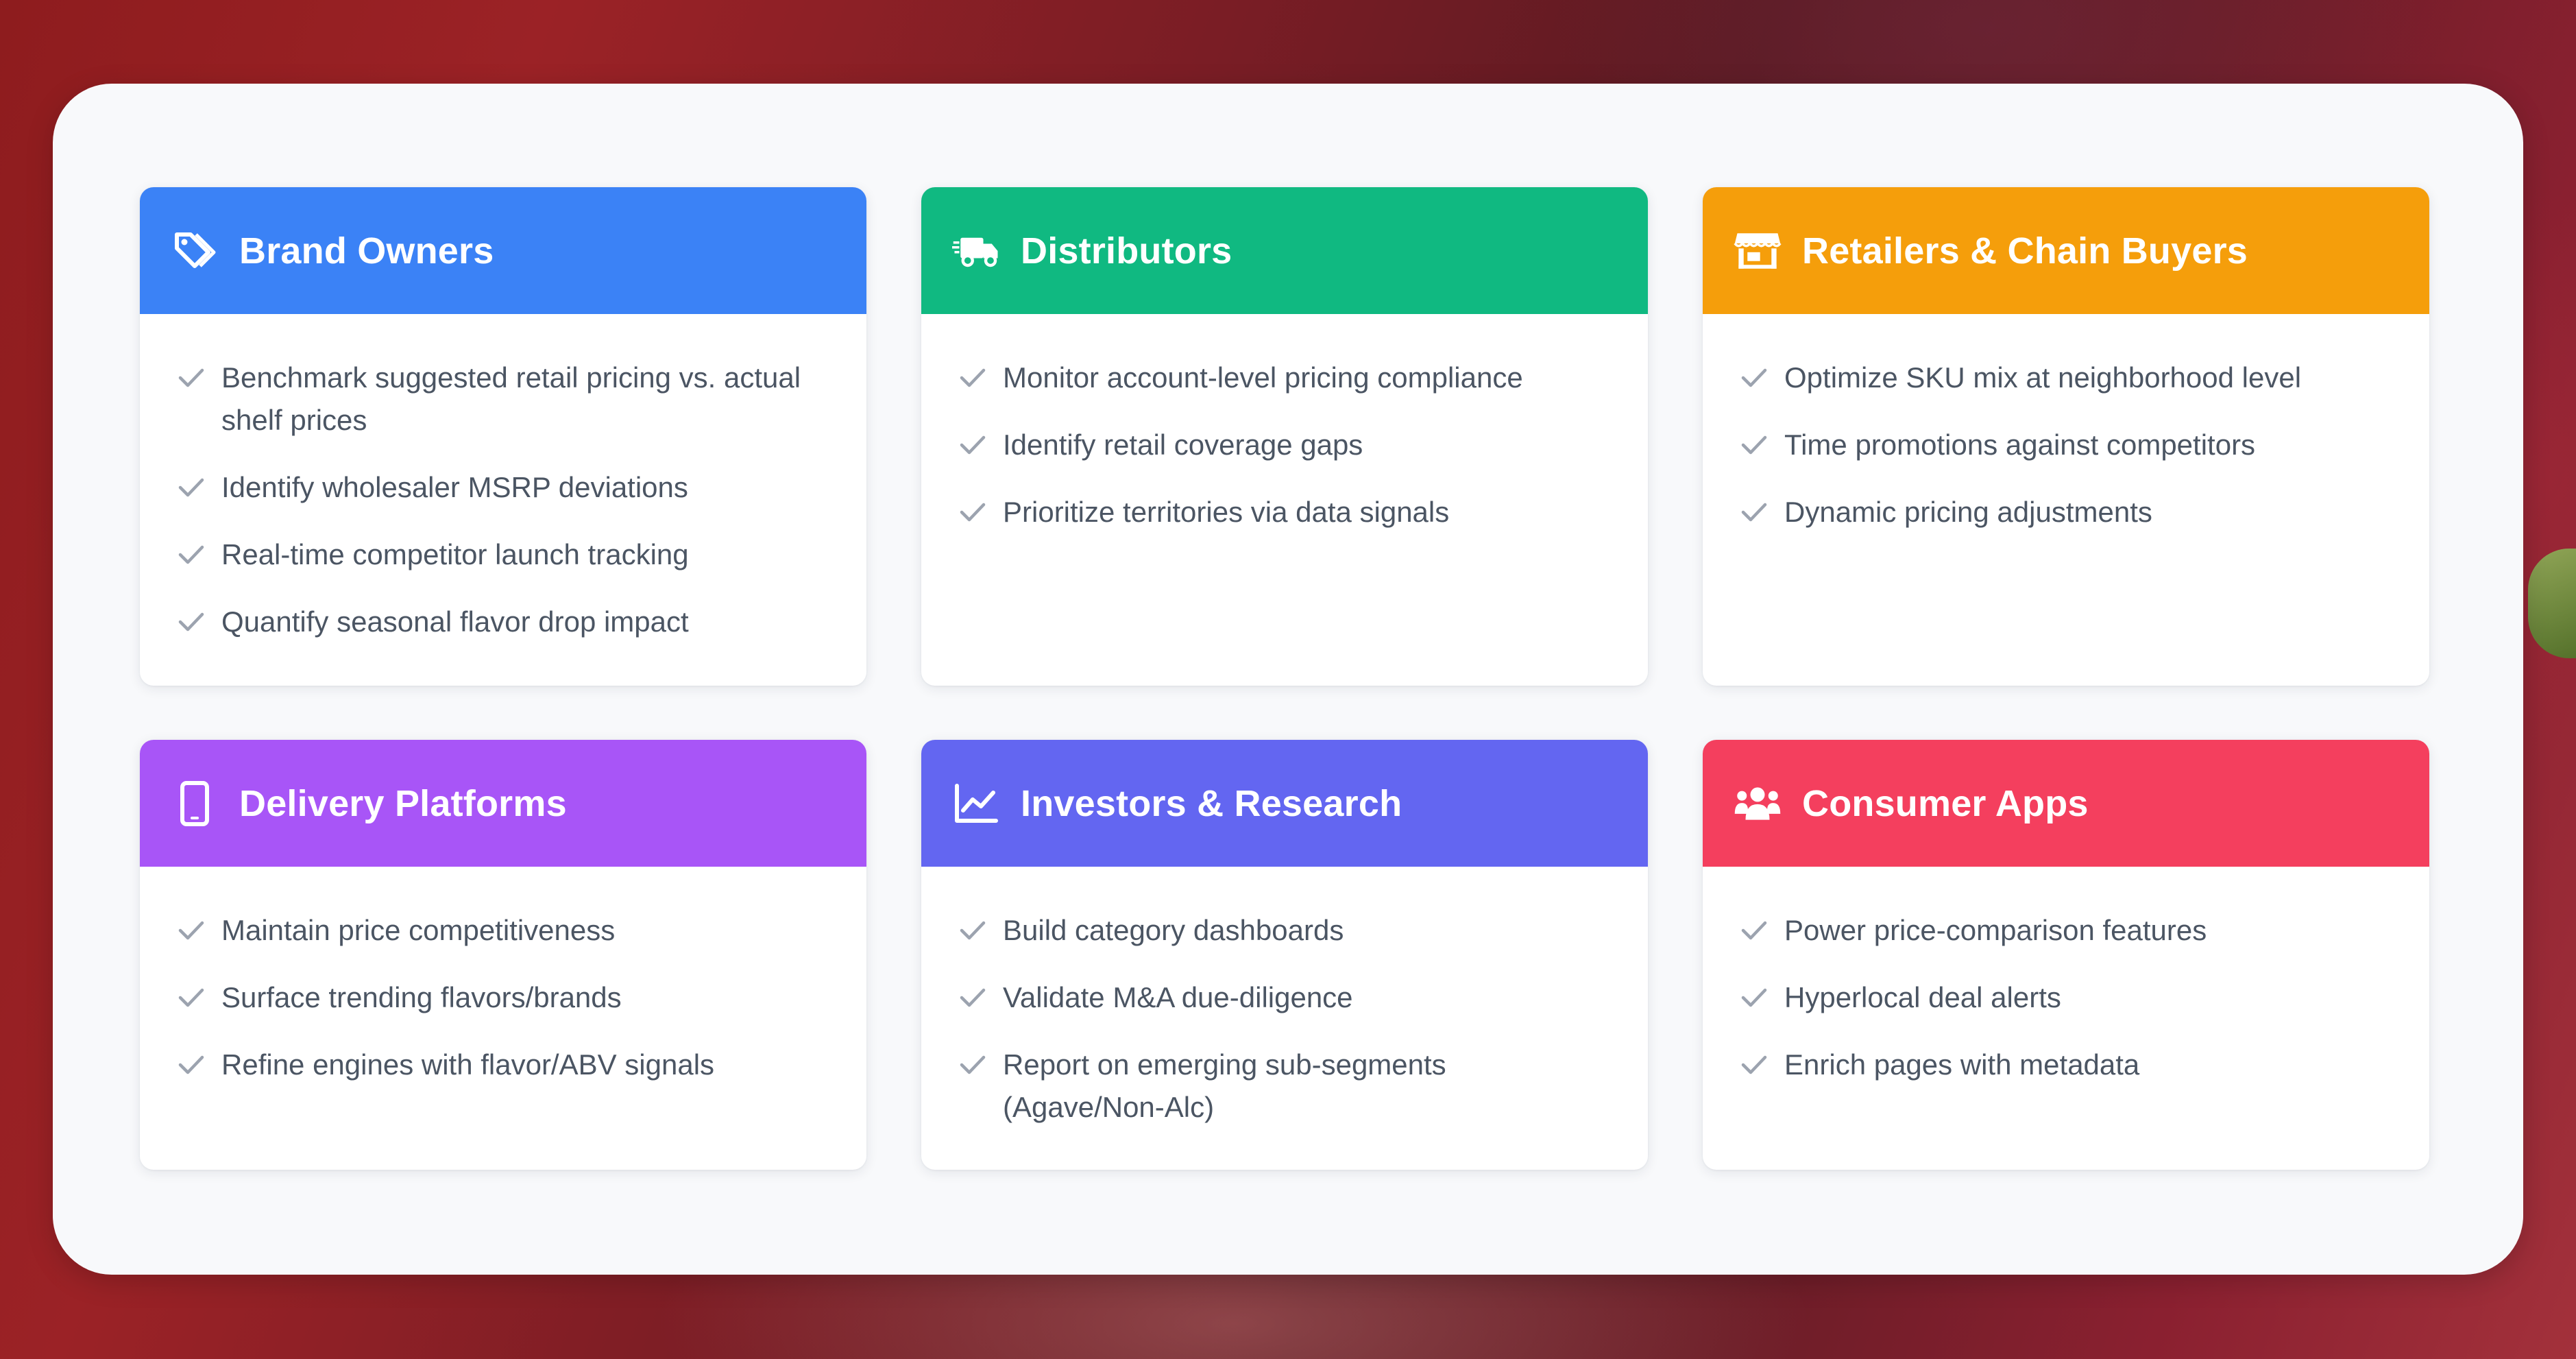 This screenshot has width=2576, height=1359. Describe the element at coordinates (1962, 1064) in the screenshot. I see `list-item-text: Enrich pages with metadata` at that location.